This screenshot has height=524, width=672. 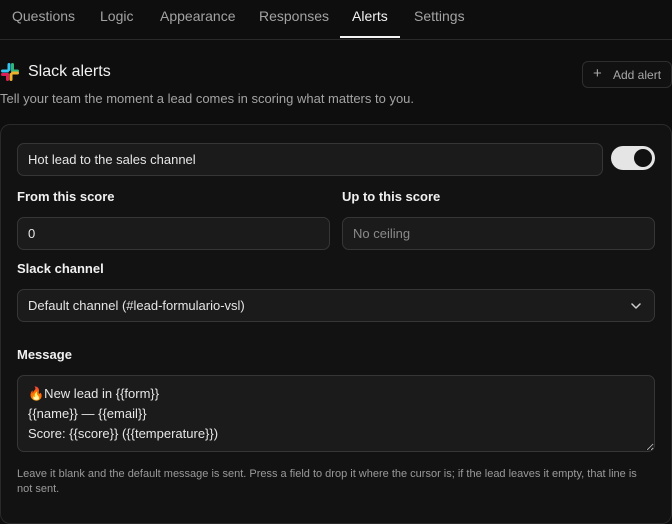 What do you see at coordinates (637, 75) in the screenshot?
I see `add-alert-label: Add alert` at bounding box center [637, 75].